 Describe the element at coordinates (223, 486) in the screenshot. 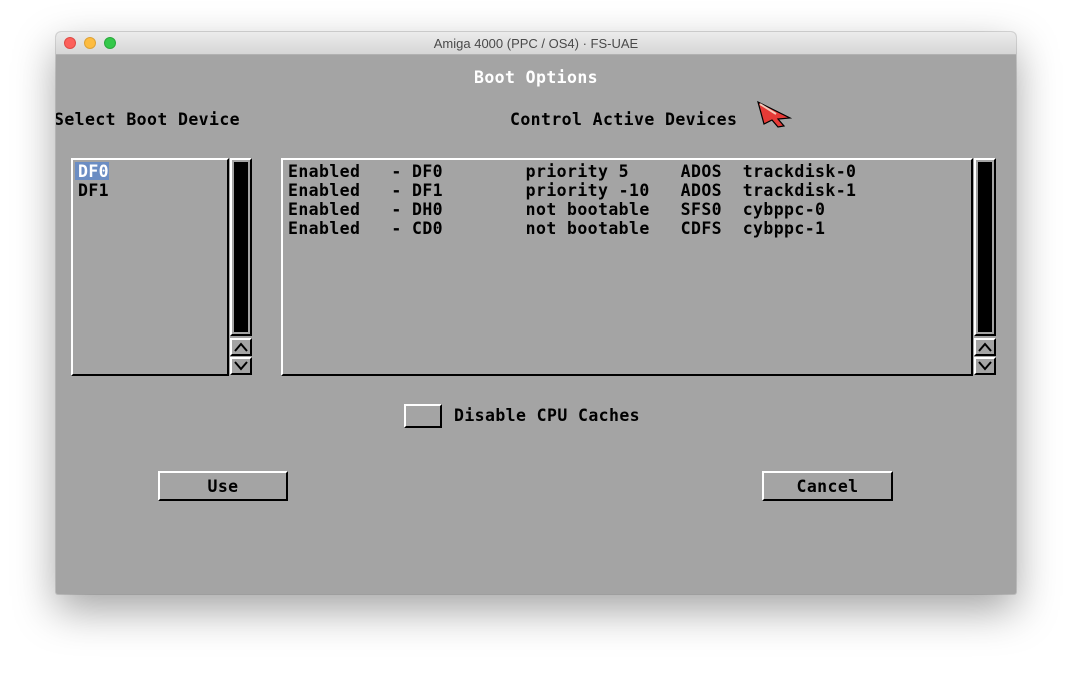

I see `use-button: Use` at that location.